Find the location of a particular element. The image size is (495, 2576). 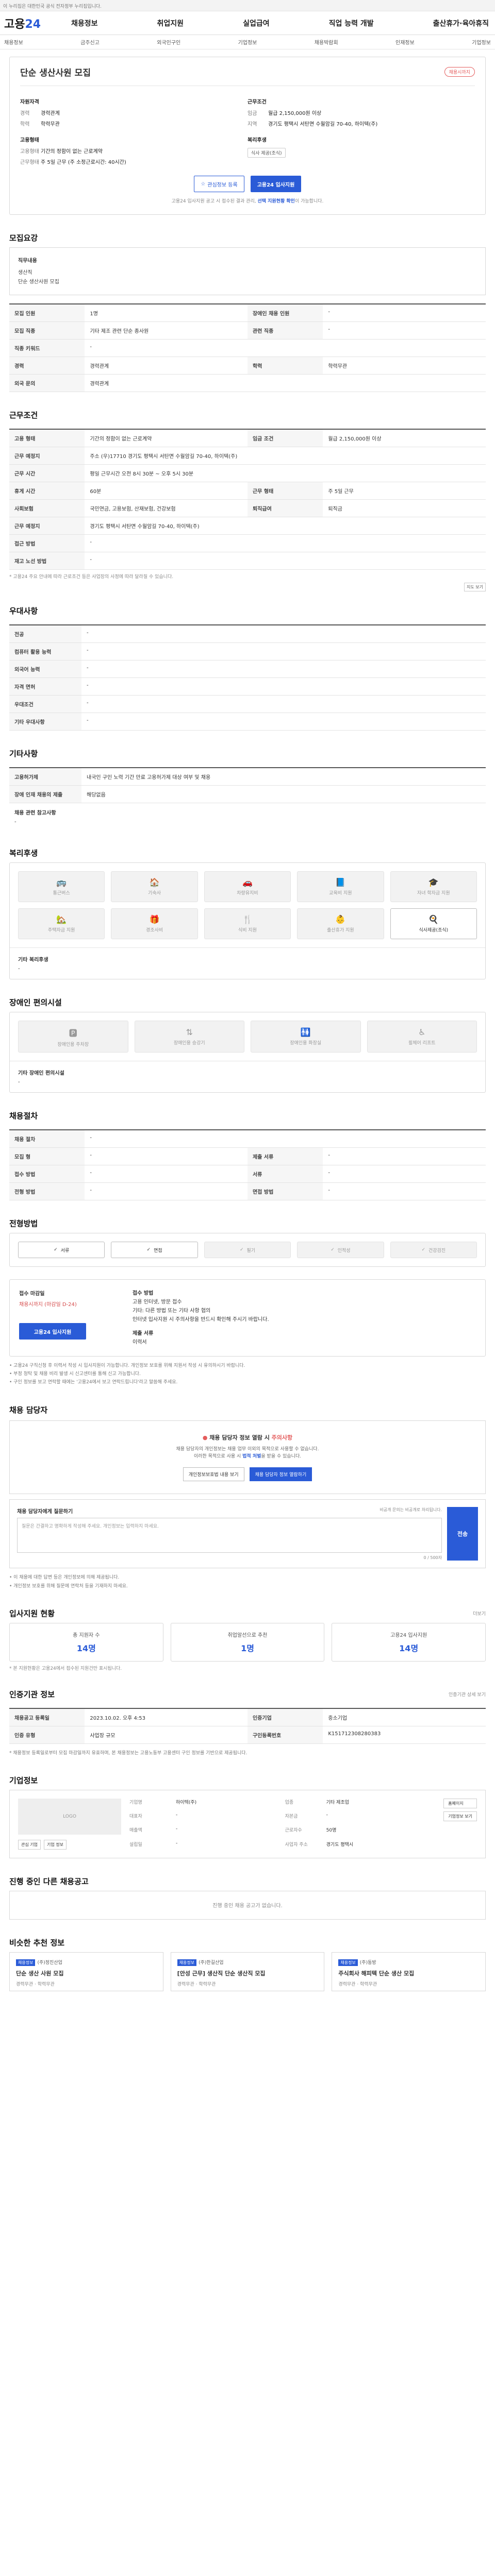

selection-label: 건강검진 is located at coordinates (437, 1250).